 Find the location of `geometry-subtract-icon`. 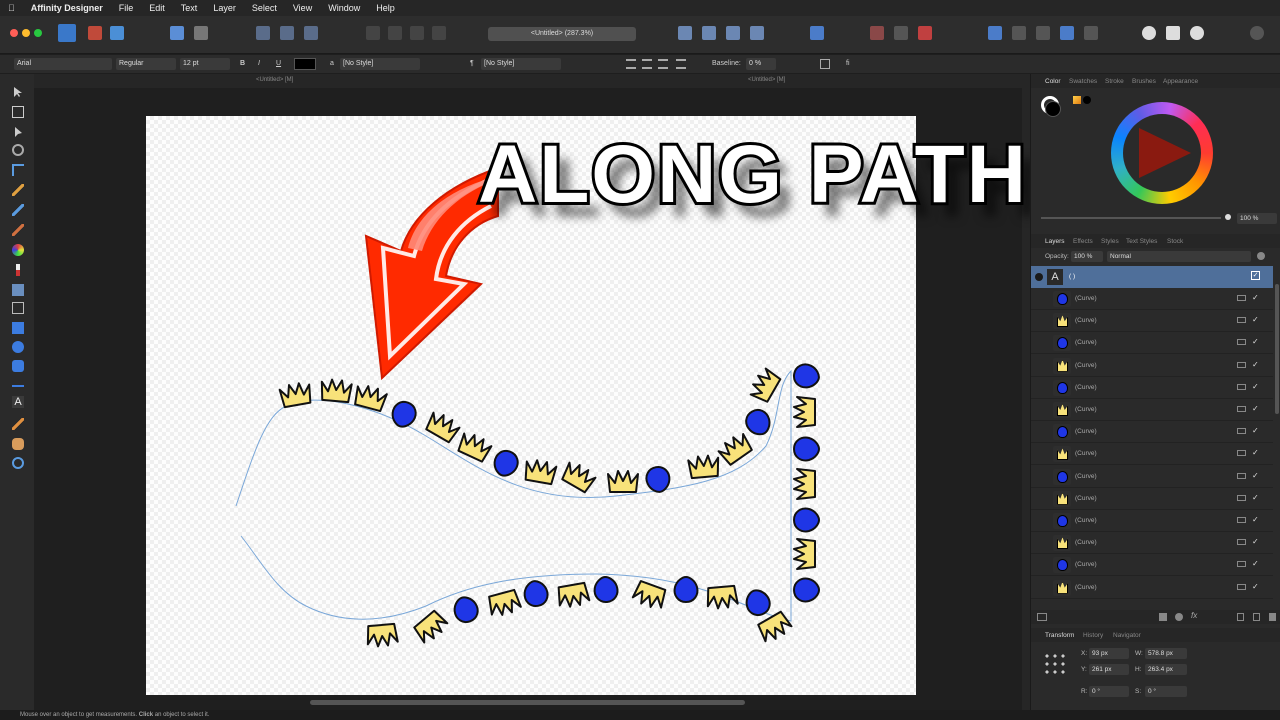

geometry-subtract-icon is located at coordinates (1173, 33).